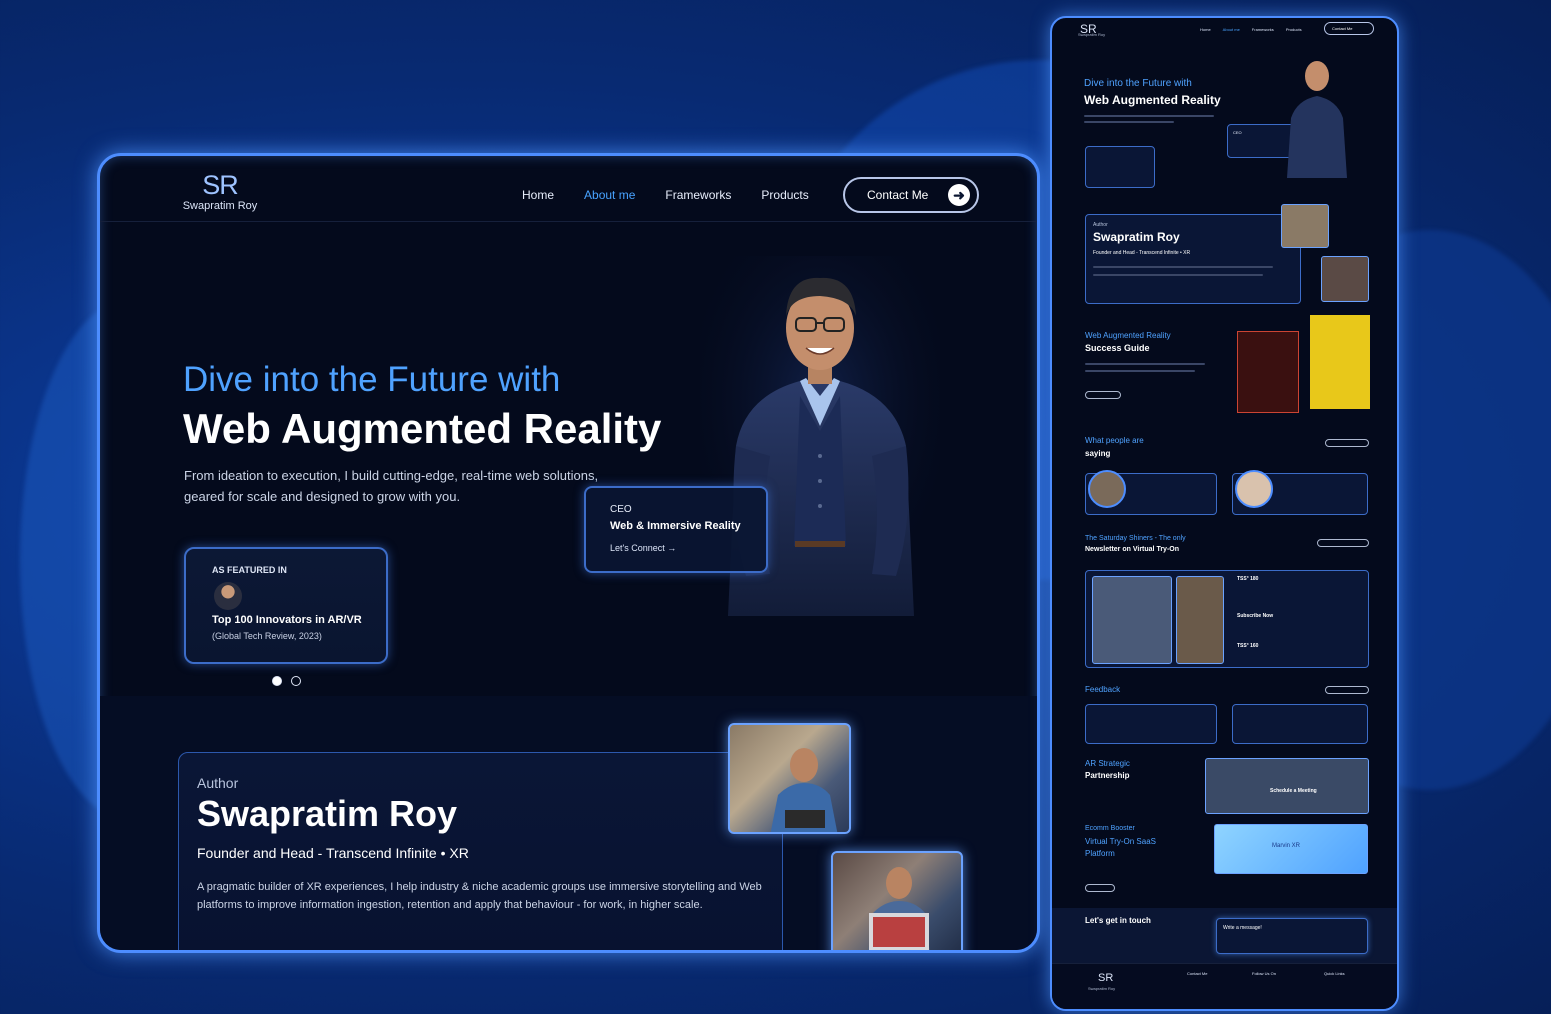  Describe the element at coordinates (1120, 167) in the screenshot. I see `mobile-featured-card` at that location.